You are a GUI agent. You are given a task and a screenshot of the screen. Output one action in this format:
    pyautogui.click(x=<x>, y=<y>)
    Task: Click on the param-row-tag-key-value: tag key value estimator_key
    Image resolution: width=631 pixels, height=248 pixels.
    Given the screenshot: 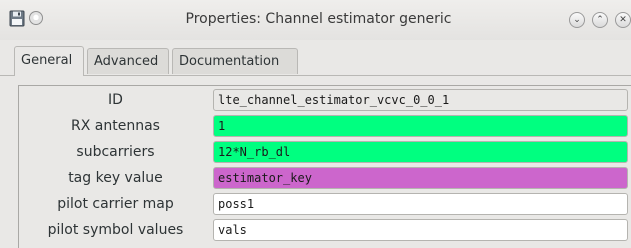 What is the action you would take?
    pyautogui.click(x=325, y=178)
    